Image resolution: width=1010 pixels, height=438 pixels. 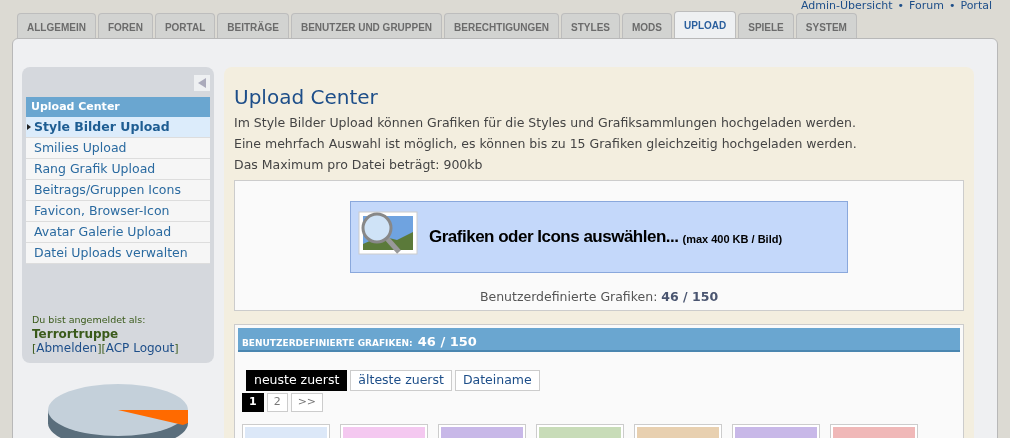 What do you see at coordinates (366, 25) in the screenshot?
I see `tab: BENUTZER UND GRUPPEN` at bounding box center [366, 25].